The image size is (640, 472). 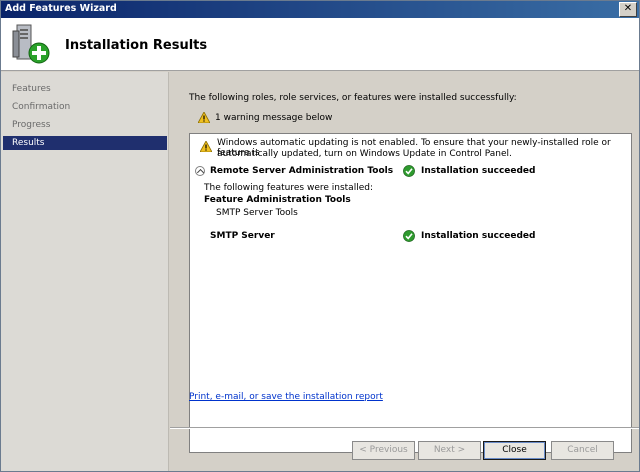 What do you see at coordinates (320, 44) in the screenshot?
I see `wizard-header: Installation Results` at bounding box center [320, 44].